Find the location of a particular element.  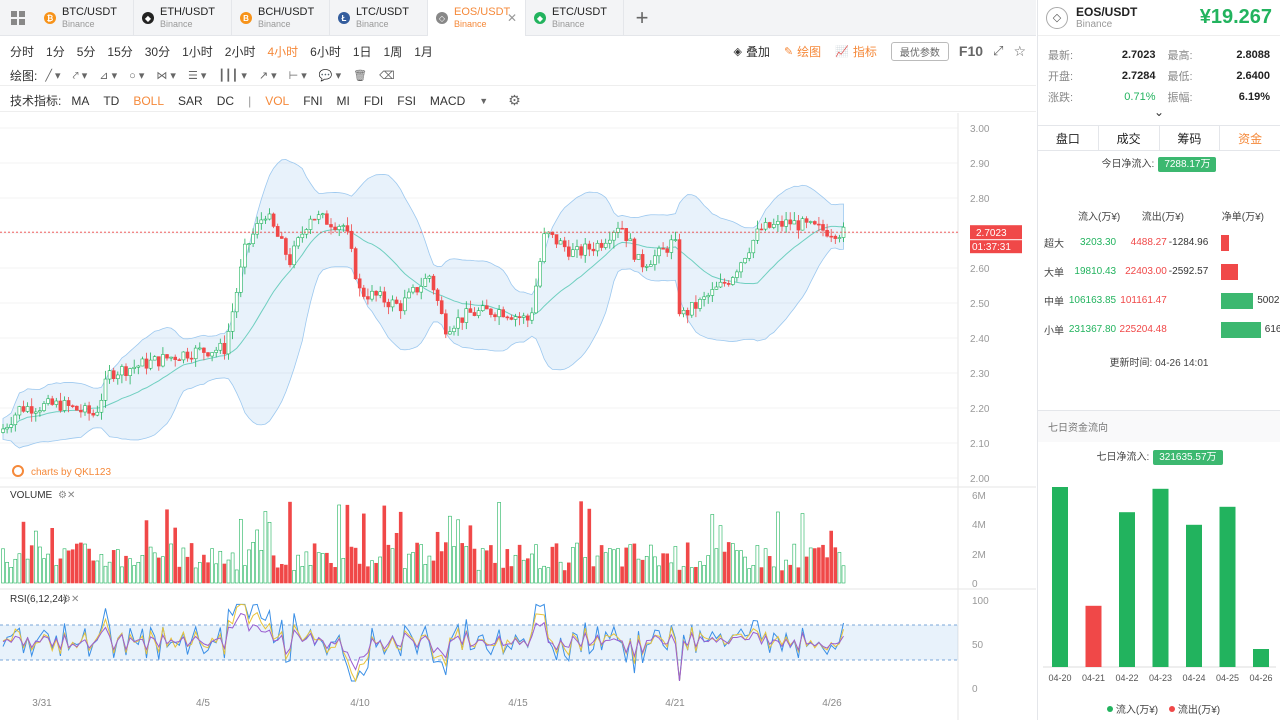

indicator-ma: MA is located at coordinates (80, 101).